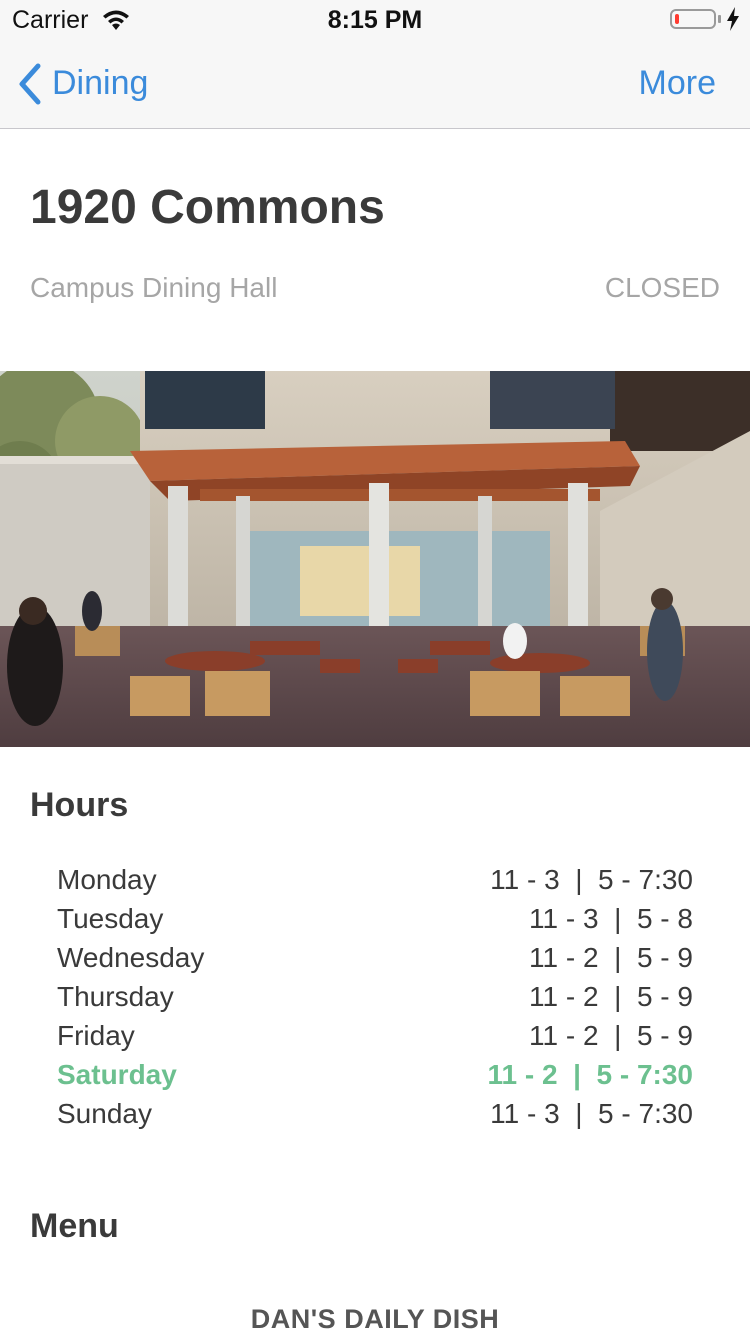 Image resolution: width=750 pixels, height=1335 pixels. Describe the element at coordinates (115, 996) in the screenshot. I see `hours-day: Thursday` at that location.